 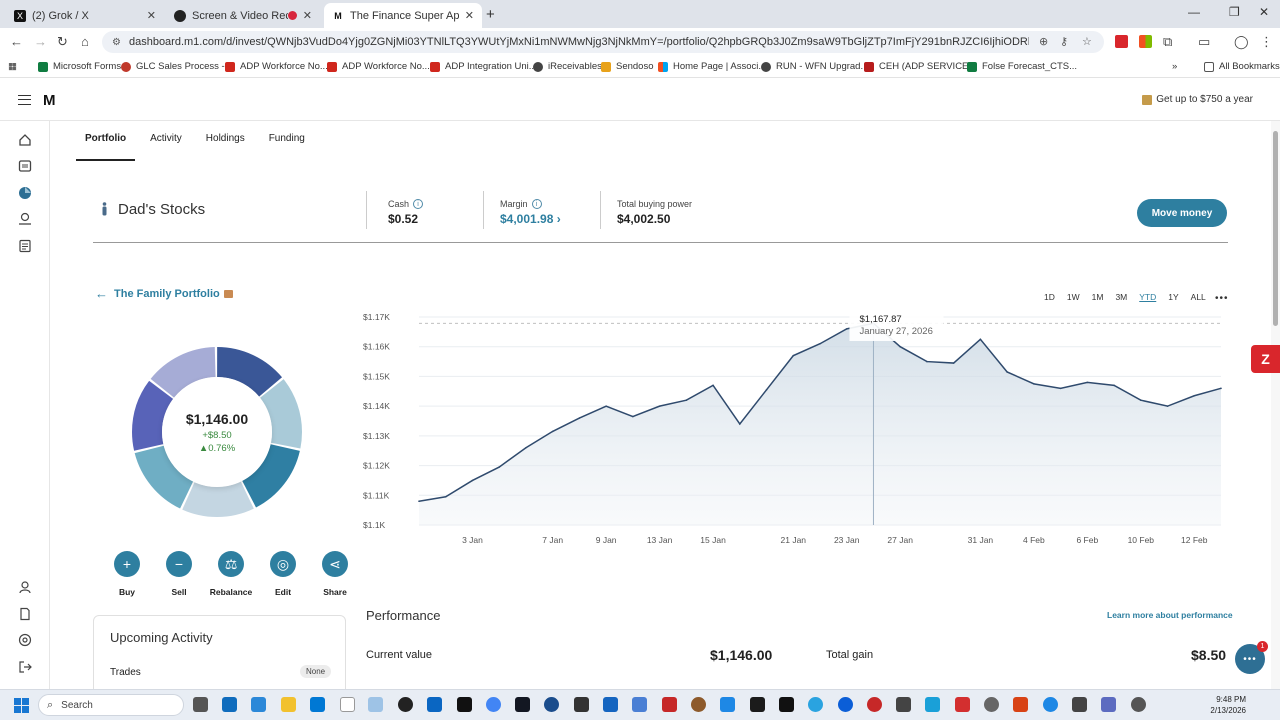 I want to click on range-1d: 1D, so click(x=1049, y=297).